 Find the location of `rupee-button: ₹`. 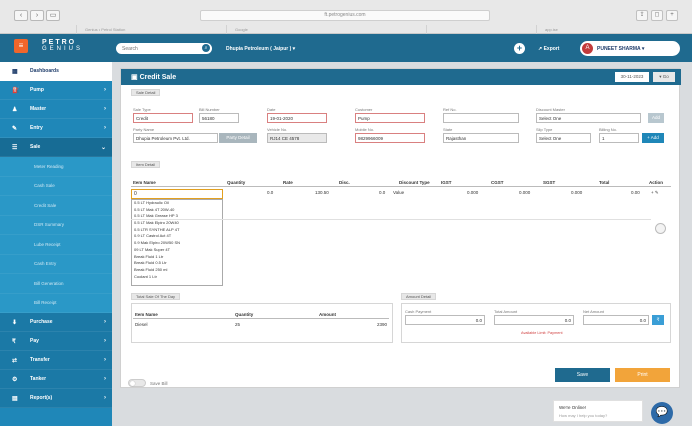

rupee-button: ₹ is located at coordinates (658, 320).